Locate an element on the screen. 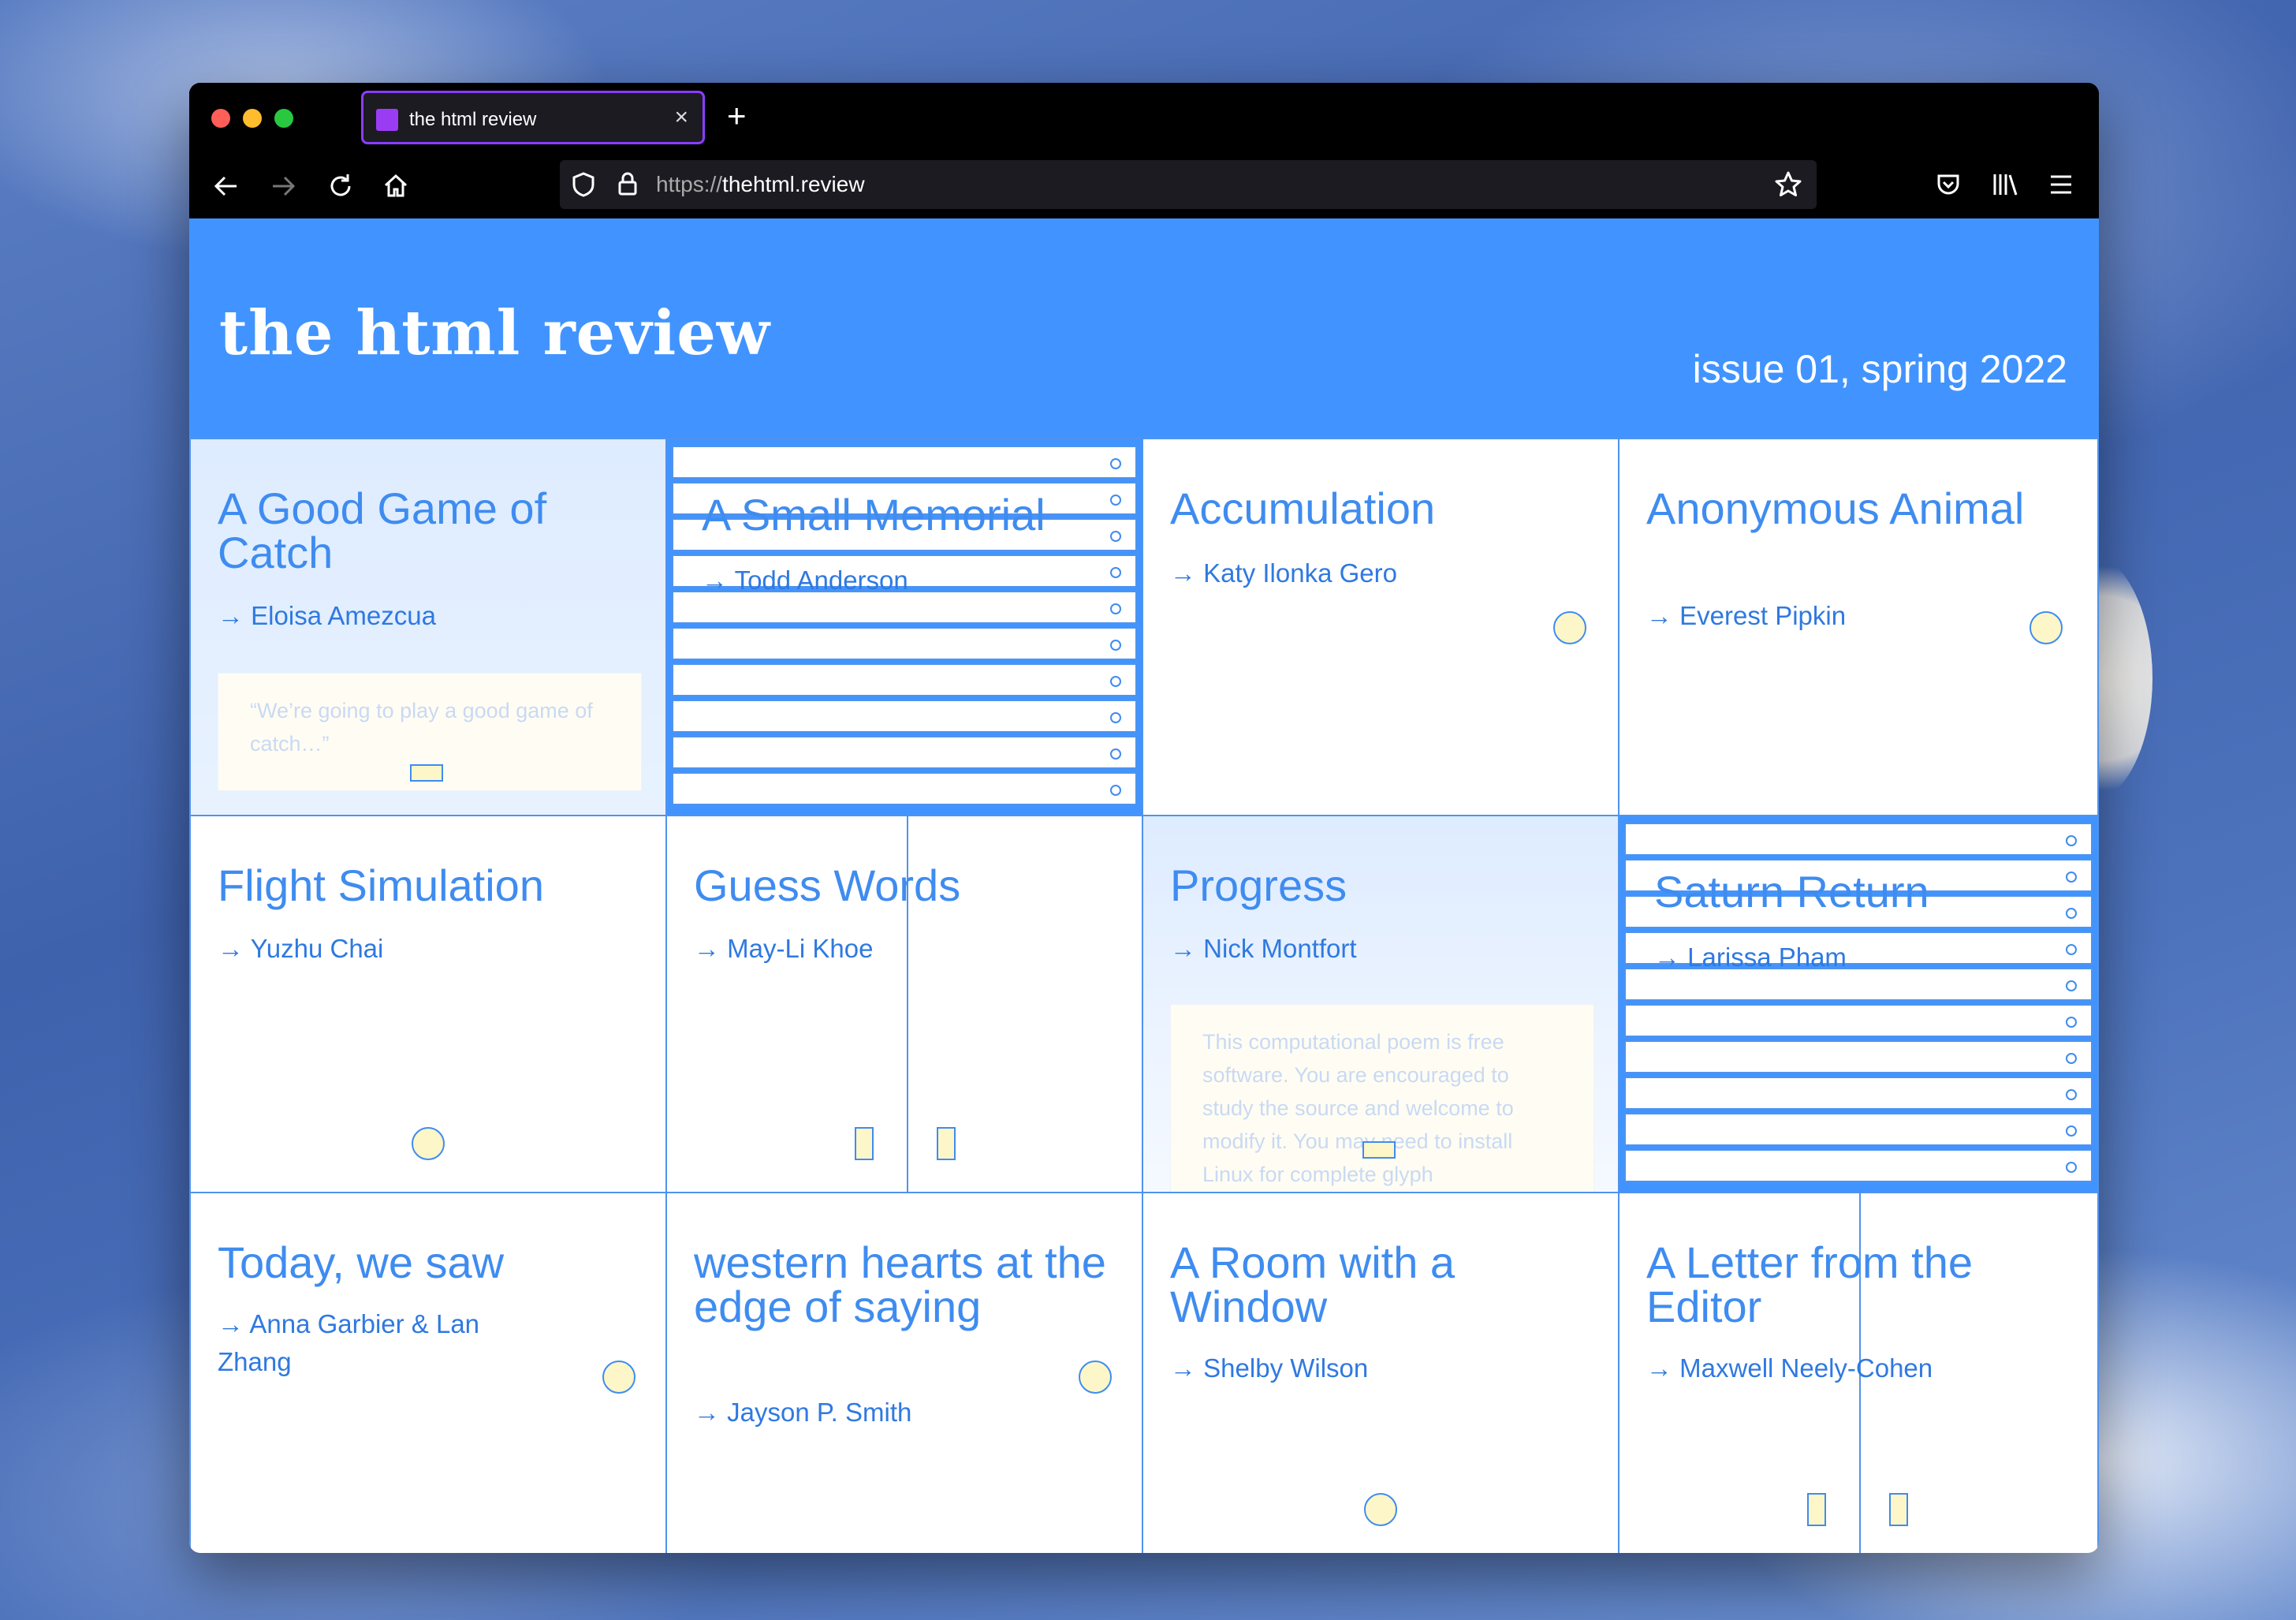 The width and height of the screenshot is (2296, 1620). card-title: Progress is located at coordinates (1258, 885).